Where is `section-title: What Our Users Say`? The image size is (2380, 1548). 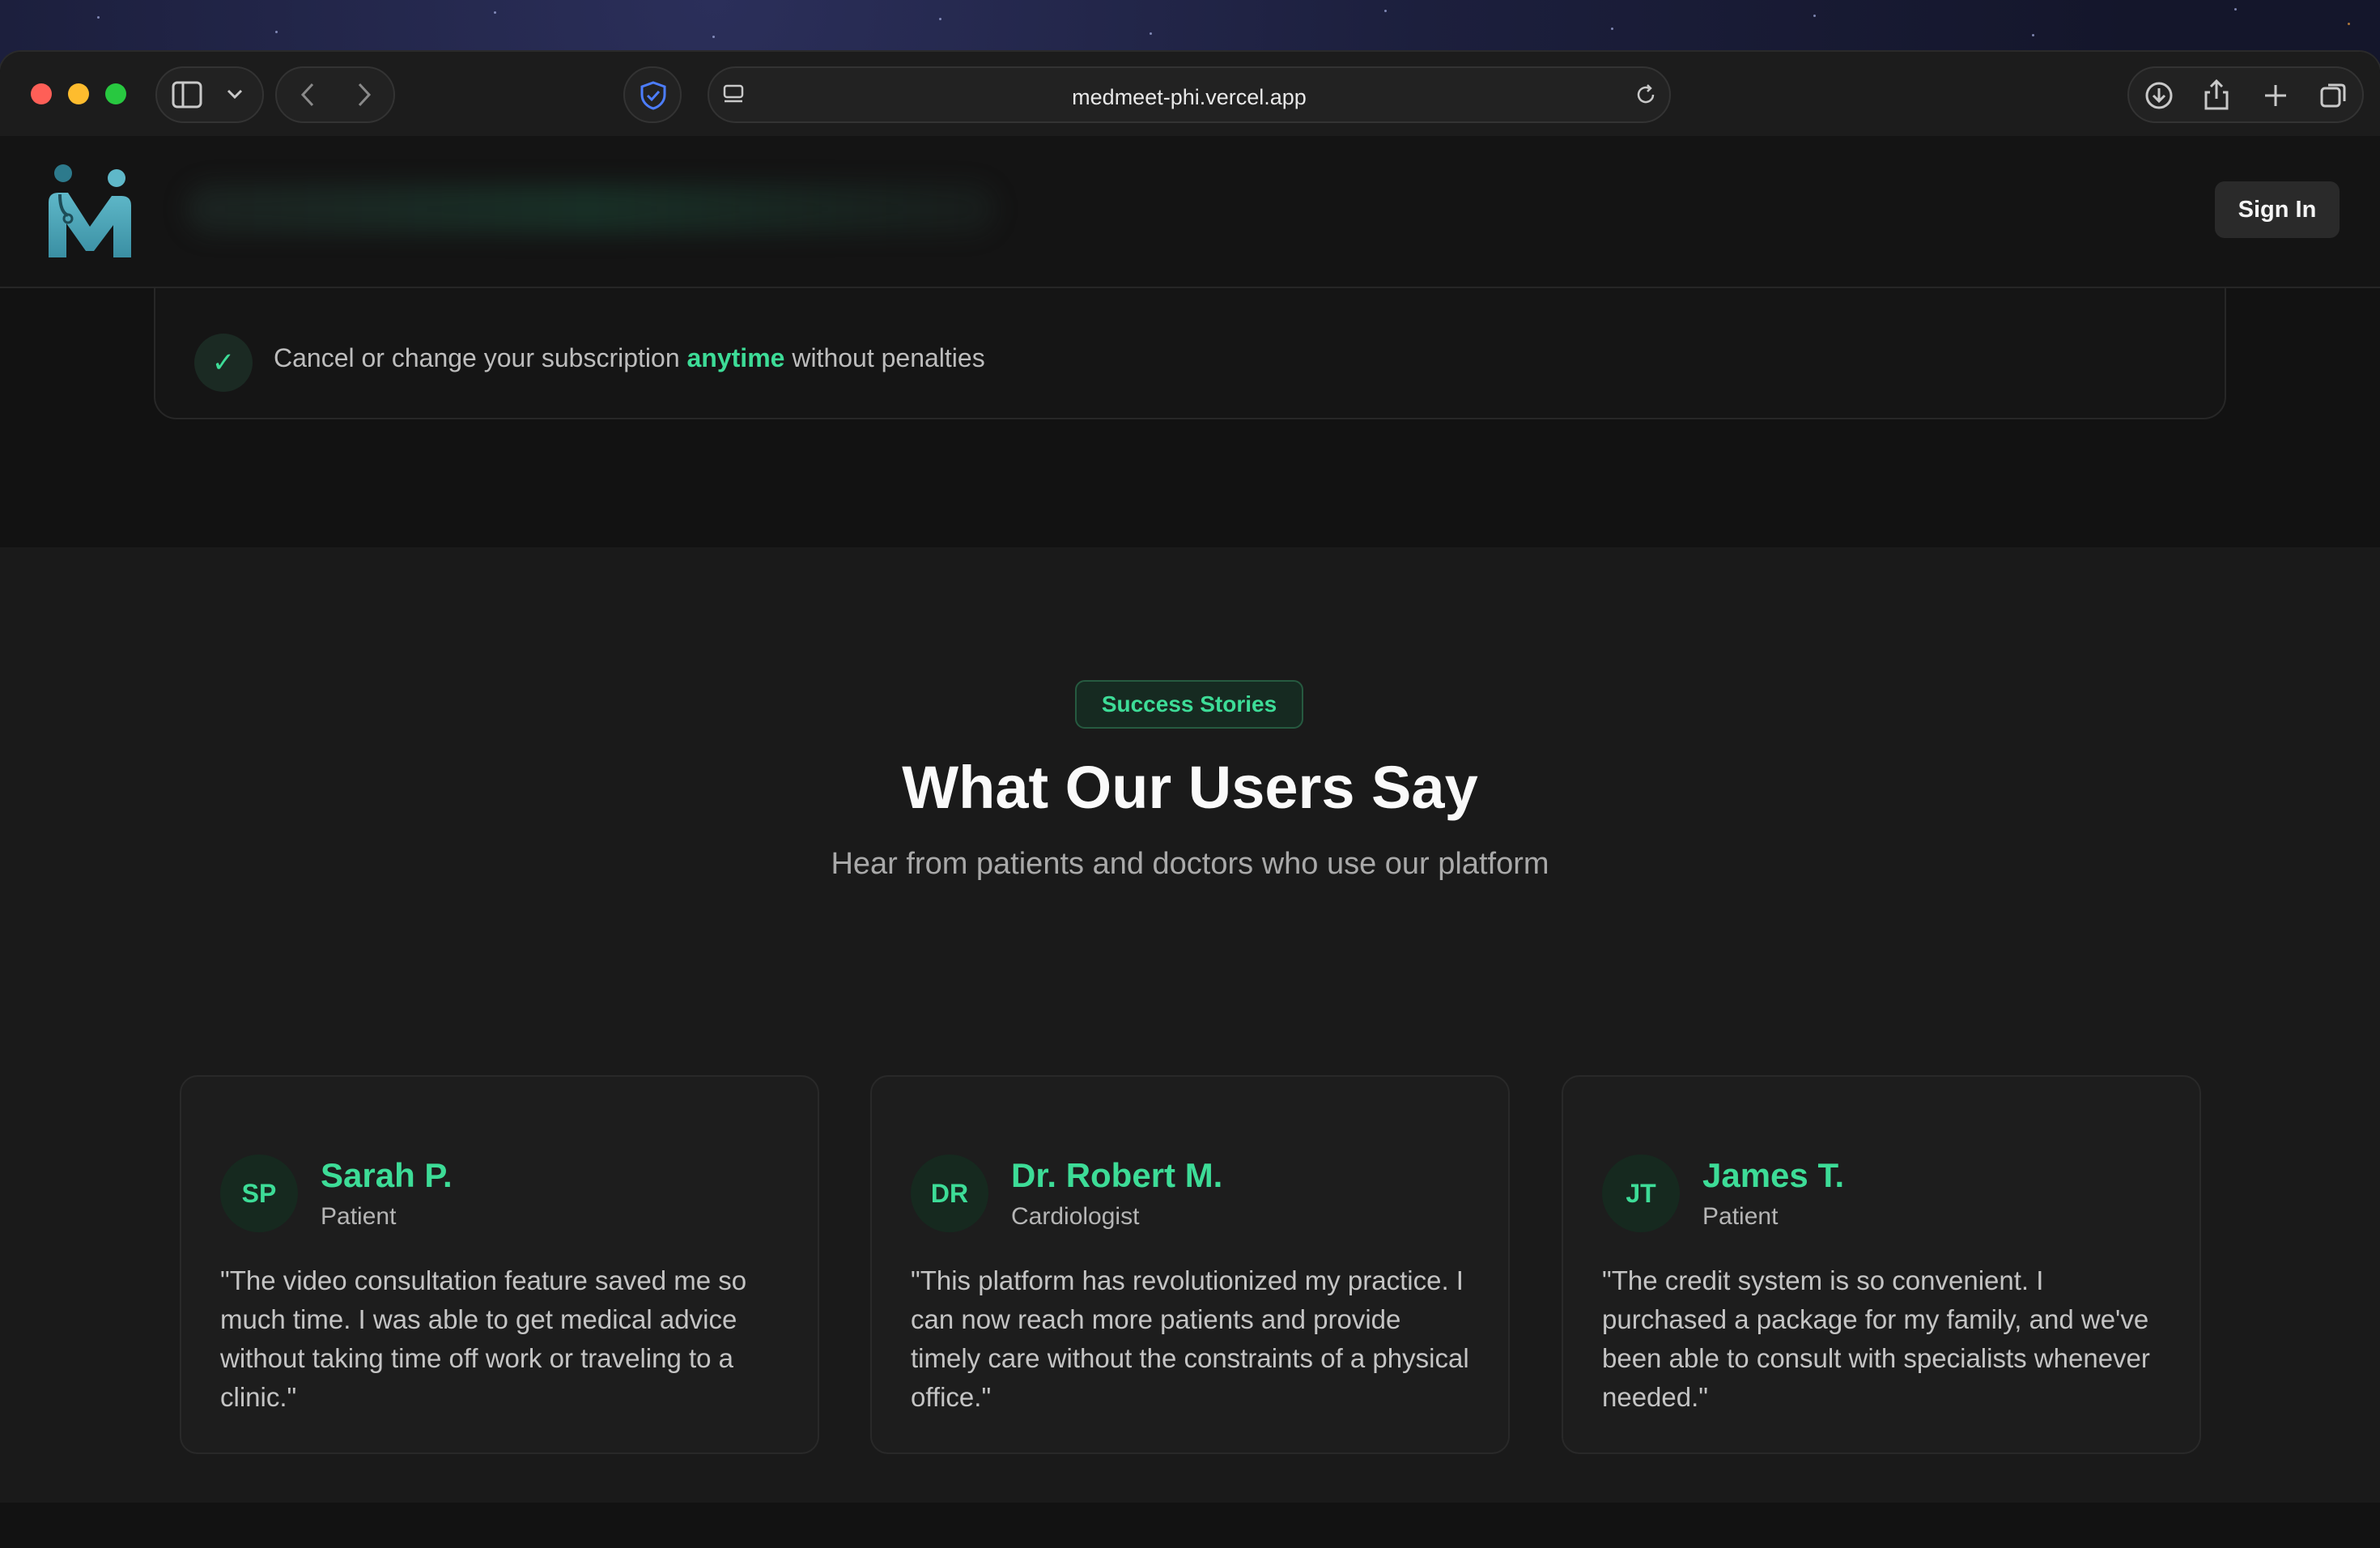 section-title: What Our Users Say is located at coordinates (1190, 788).